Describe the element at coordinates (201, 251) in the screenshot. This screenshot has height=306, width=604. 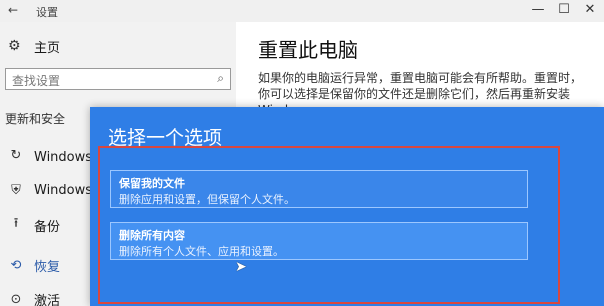
I see `option-description: 删除所有个人文件、应用和设置。` at that location.